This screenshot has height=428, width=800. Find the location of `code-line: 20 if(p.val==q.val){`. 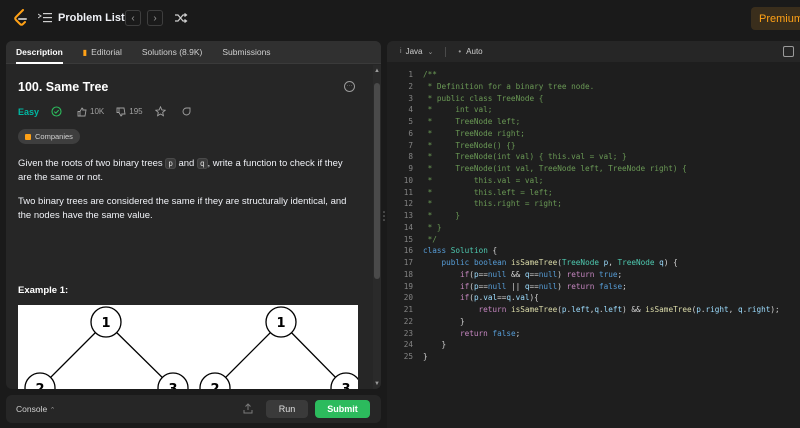

code-line: 20 if(p.val==q.val){ is located at coordinates (593, 298).